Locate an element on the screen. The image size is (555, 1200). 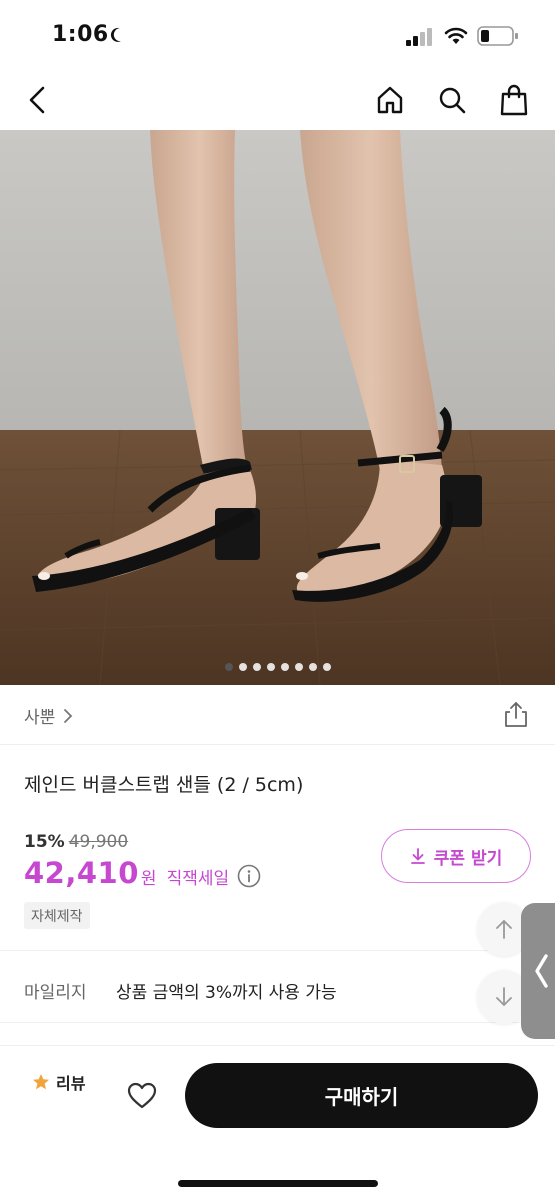
home-button is located at coordinates (390, 100).